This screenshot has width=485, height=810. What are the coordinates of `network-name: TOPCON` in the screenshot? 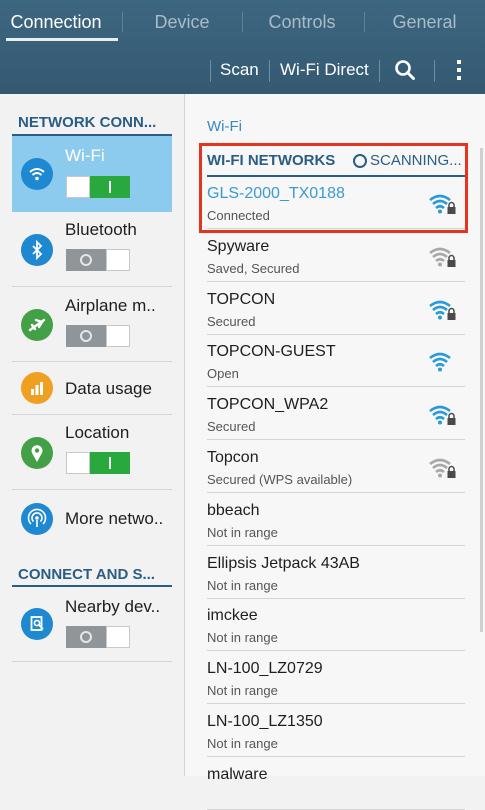 It's located at (241, 299).